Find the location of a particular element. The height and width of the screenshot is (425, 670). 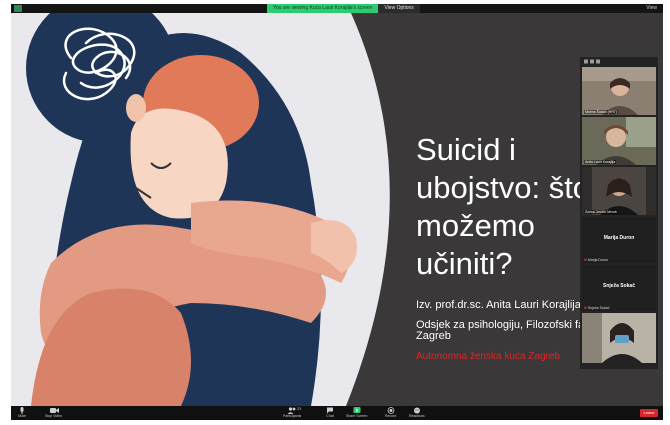

participant-tile: Marija Duron ✖ Marija Duron is located at coordinates (619, 240).